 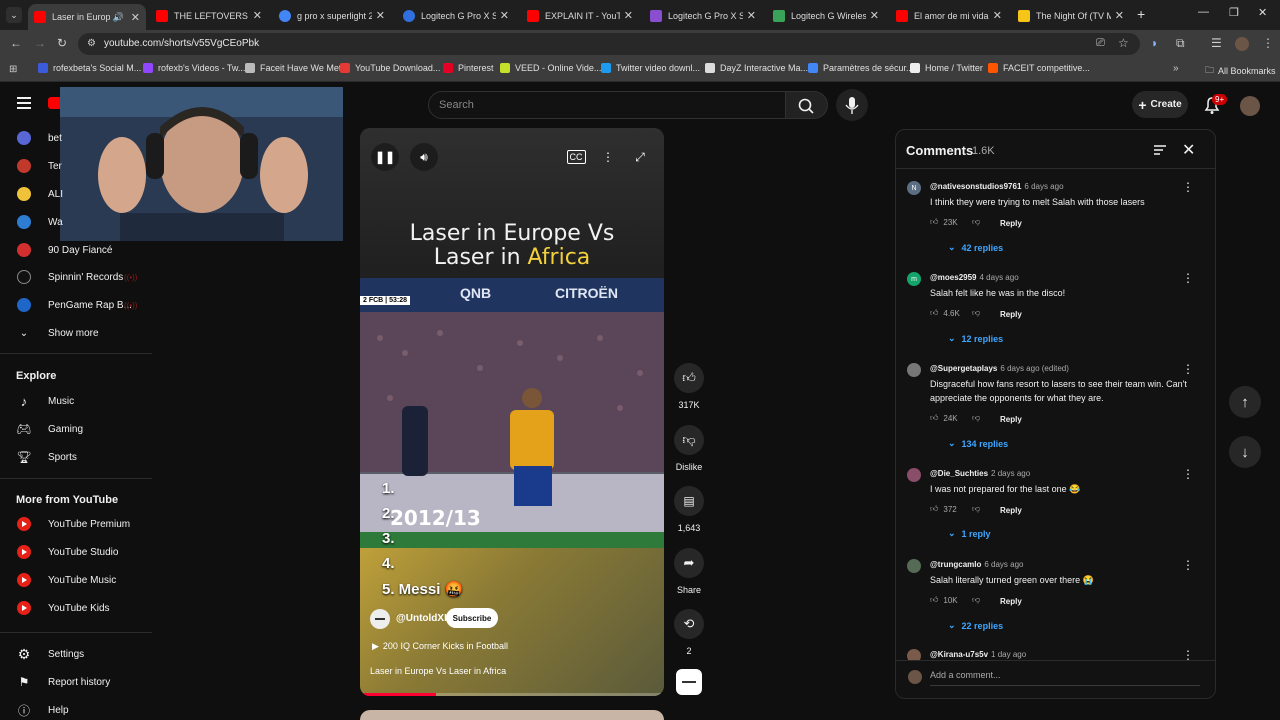 What do you see at coordinates (978, 654) in the screenshot?
I see `comment-author: @Kirana-u7s5v 1 day ago` at bounding box center [978, 654].